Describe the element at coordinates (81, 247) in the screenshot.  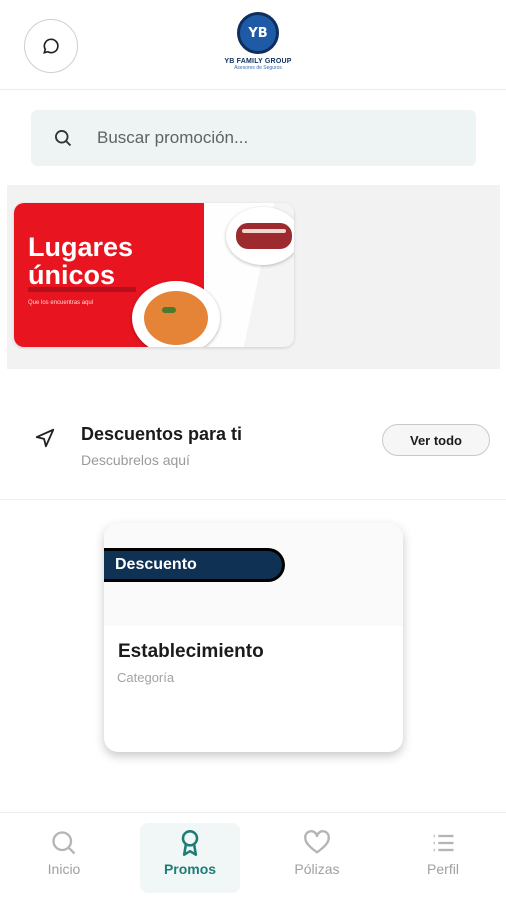
I see `banner-title-line1: Lugares` at that location.